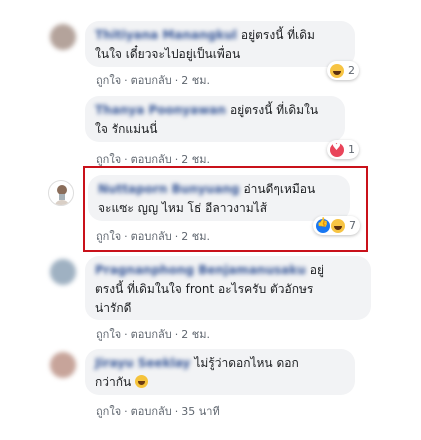  Describe the element at coordinates (225, 209) in the screenshot. I see `highlight-box` at that location.